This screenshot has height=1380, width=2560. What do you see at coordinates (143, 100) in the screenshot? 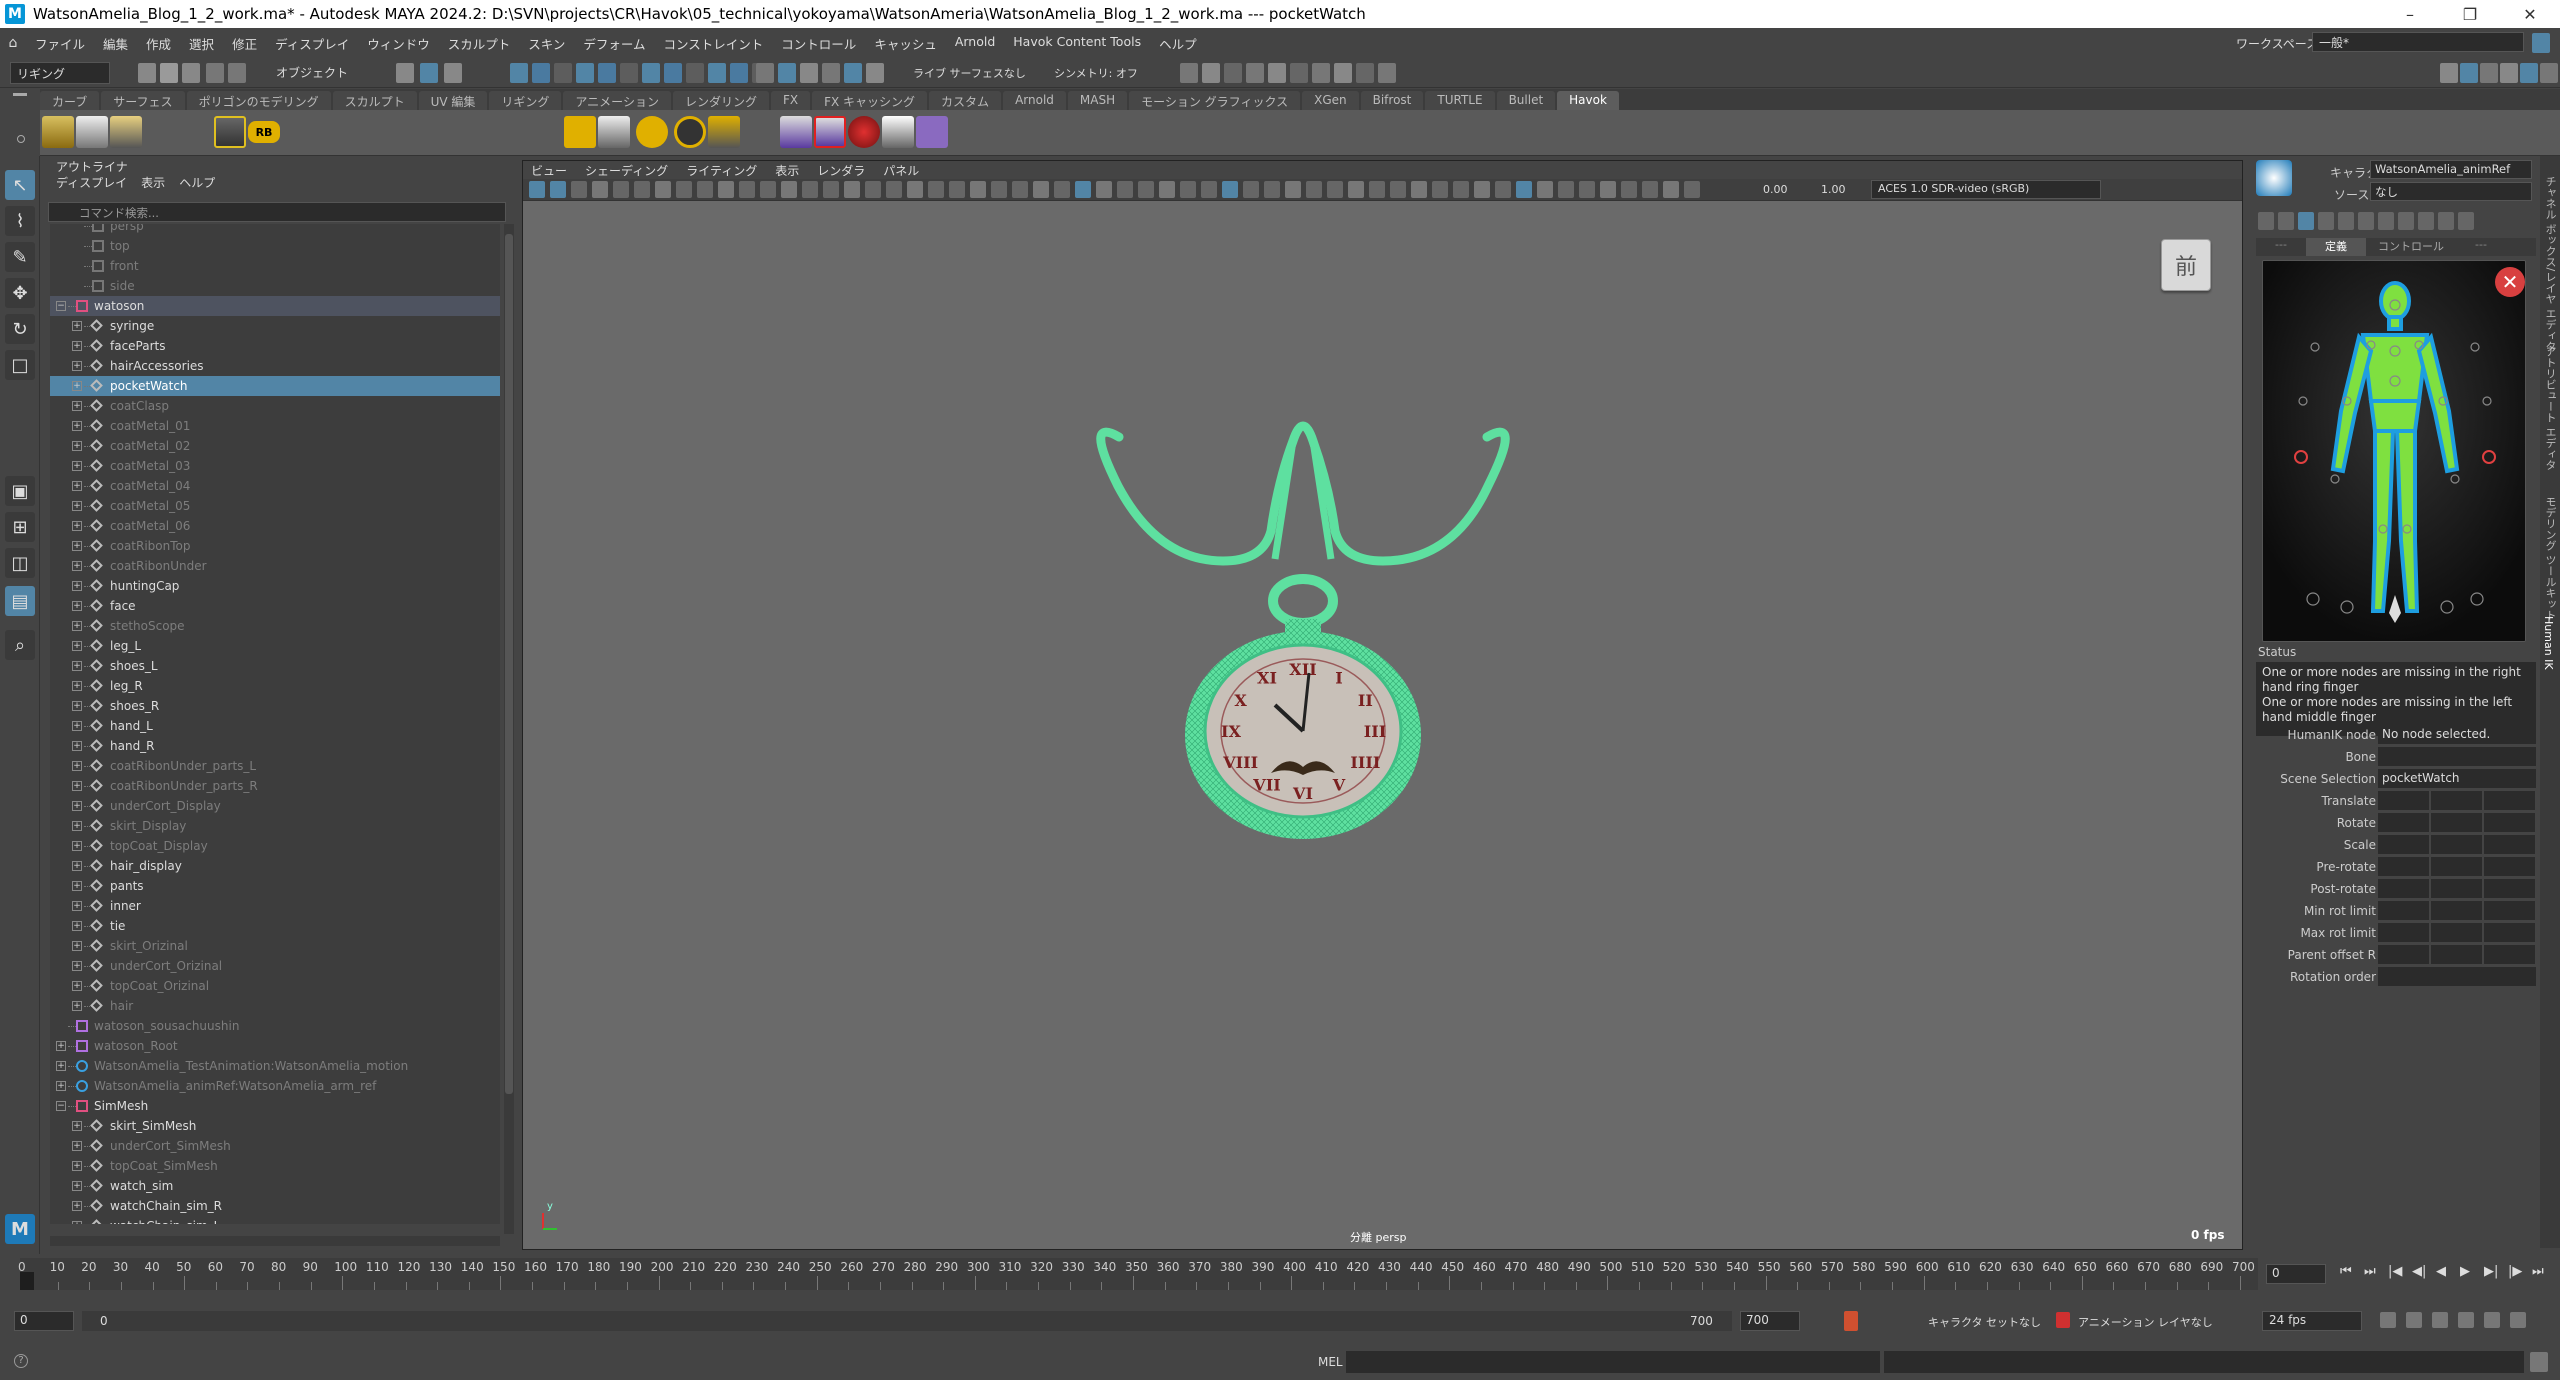
I see `shelf-tab-1: サーフェス` at bounding box center [143, 100].